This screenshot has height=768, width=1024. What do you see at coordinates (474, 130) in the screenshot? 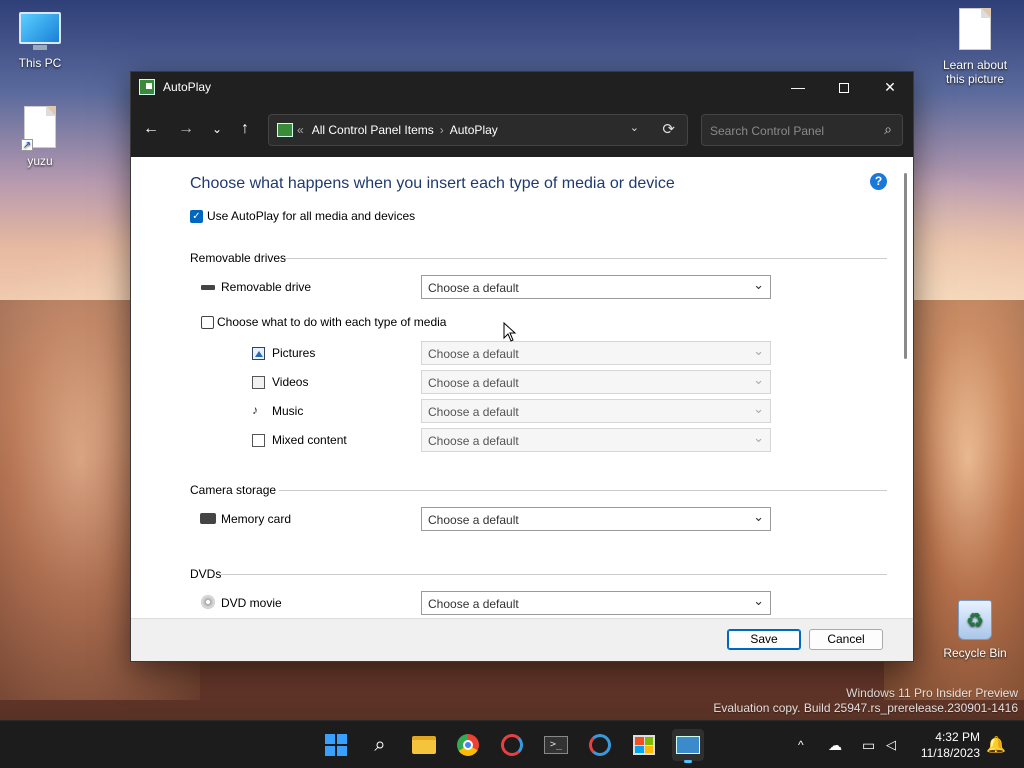
I see `breadcrumb-autoplay: AutoPlay` at bounding box center [474, 130].